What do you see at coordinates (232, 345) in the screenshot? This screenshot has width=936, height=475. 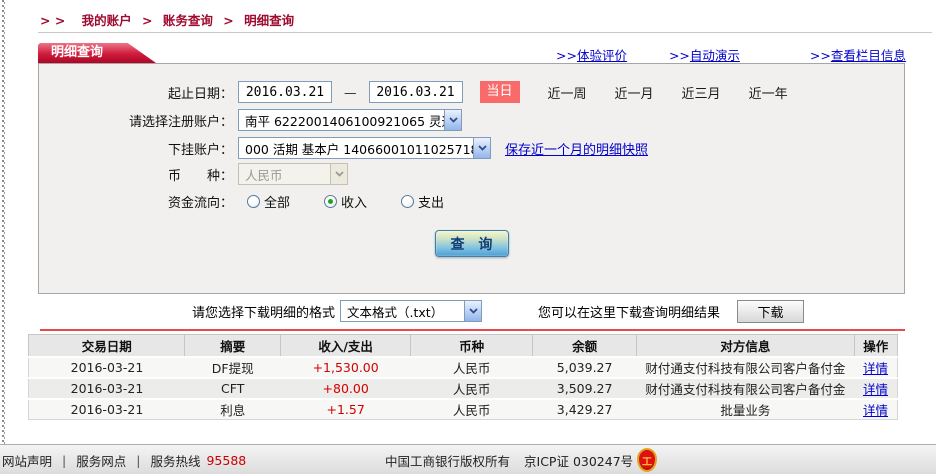 I see `col-header-summary: 摘要` at bounding box center [232, 345].